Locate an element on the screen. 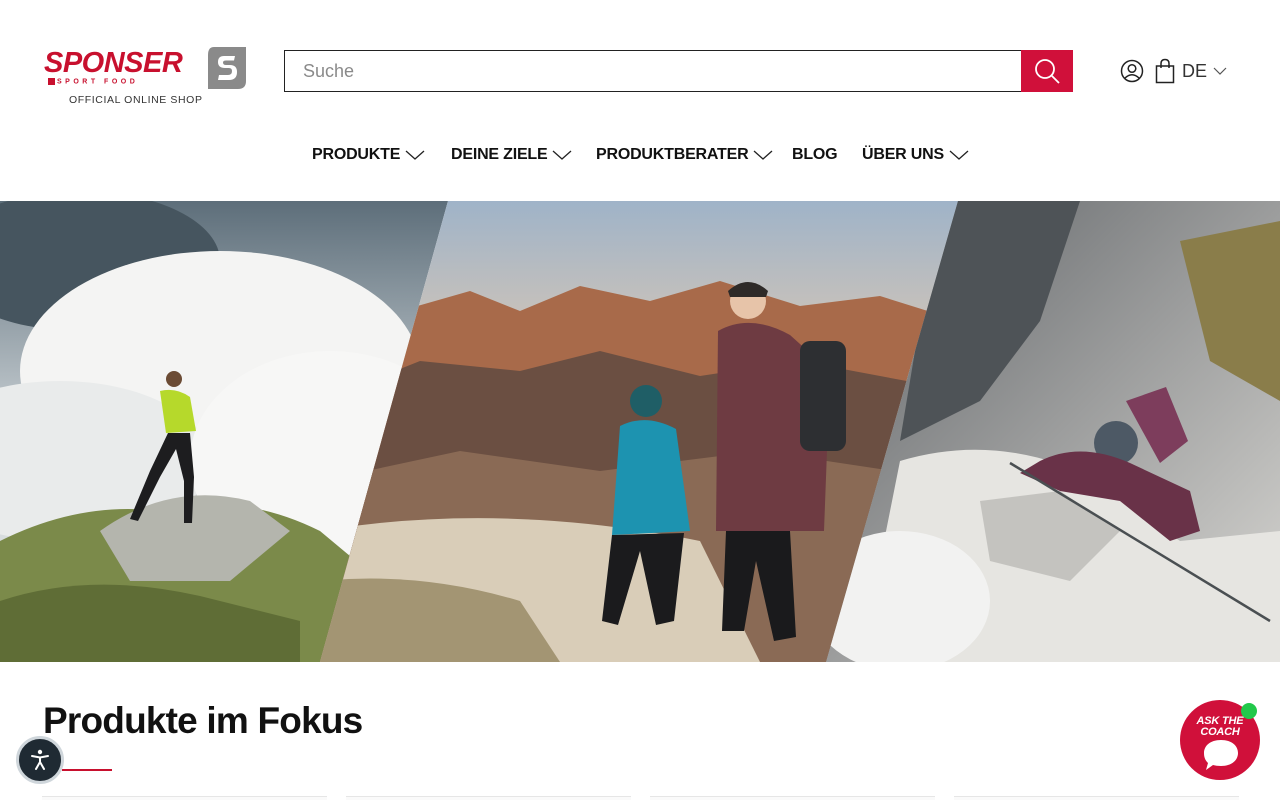 This screenshot has height=800, width=1280. search-button is located at coordinates (1047, 71).